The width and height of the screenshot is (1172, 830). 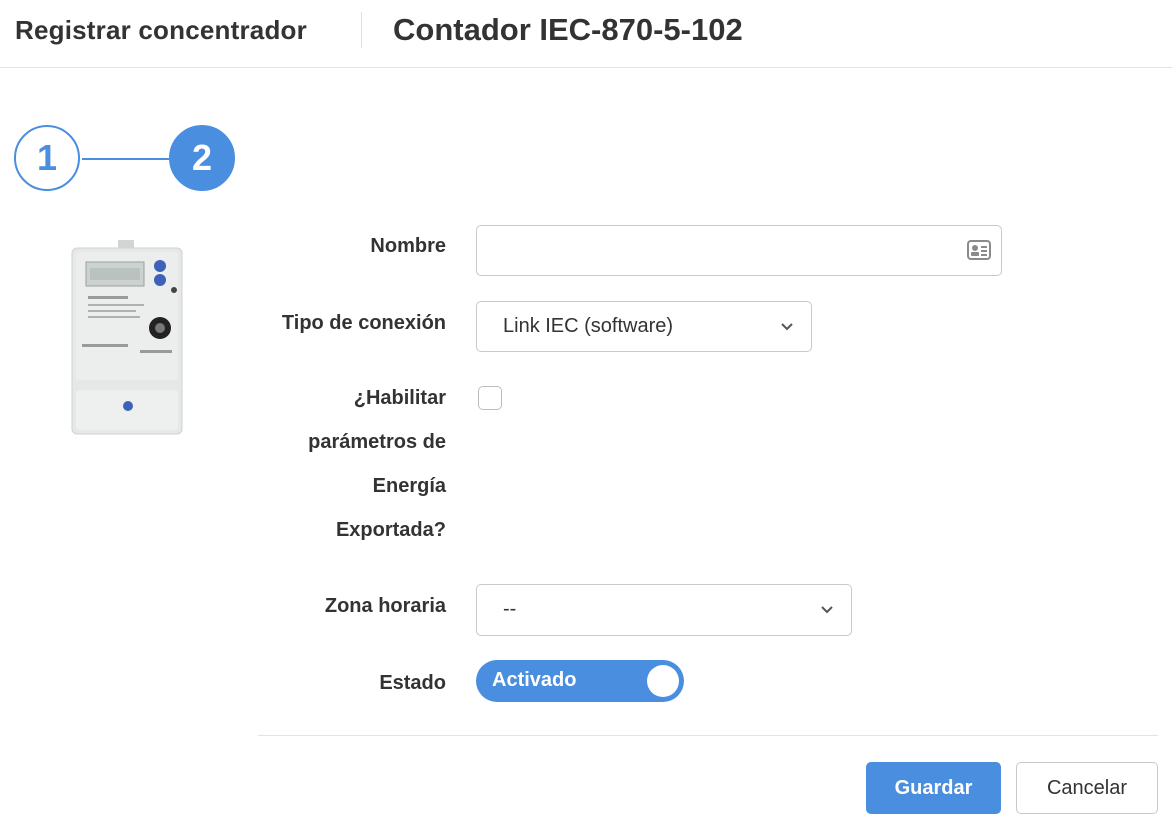 What do you see at coordinates (663, 681) in the screenshot?
I see `toggle-knob` at bounding box center [663, 681].